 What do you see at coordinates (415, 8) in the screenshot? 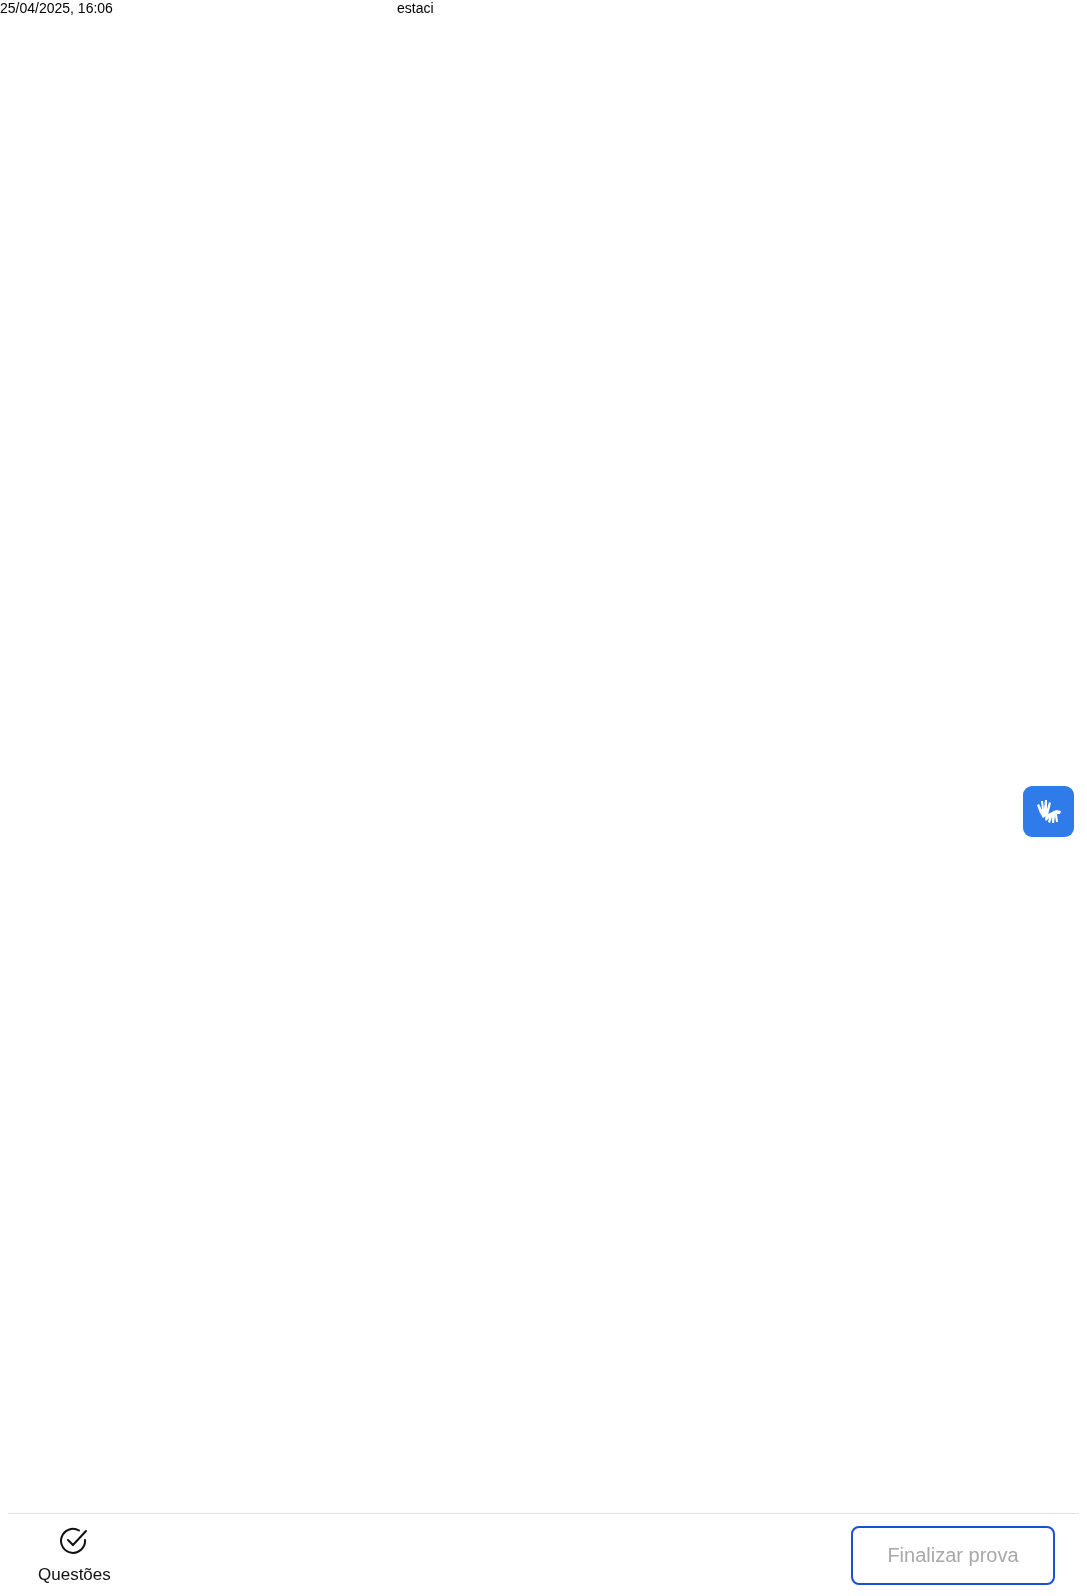
I see `page-title: estaci` at bounding box center [415, 8].